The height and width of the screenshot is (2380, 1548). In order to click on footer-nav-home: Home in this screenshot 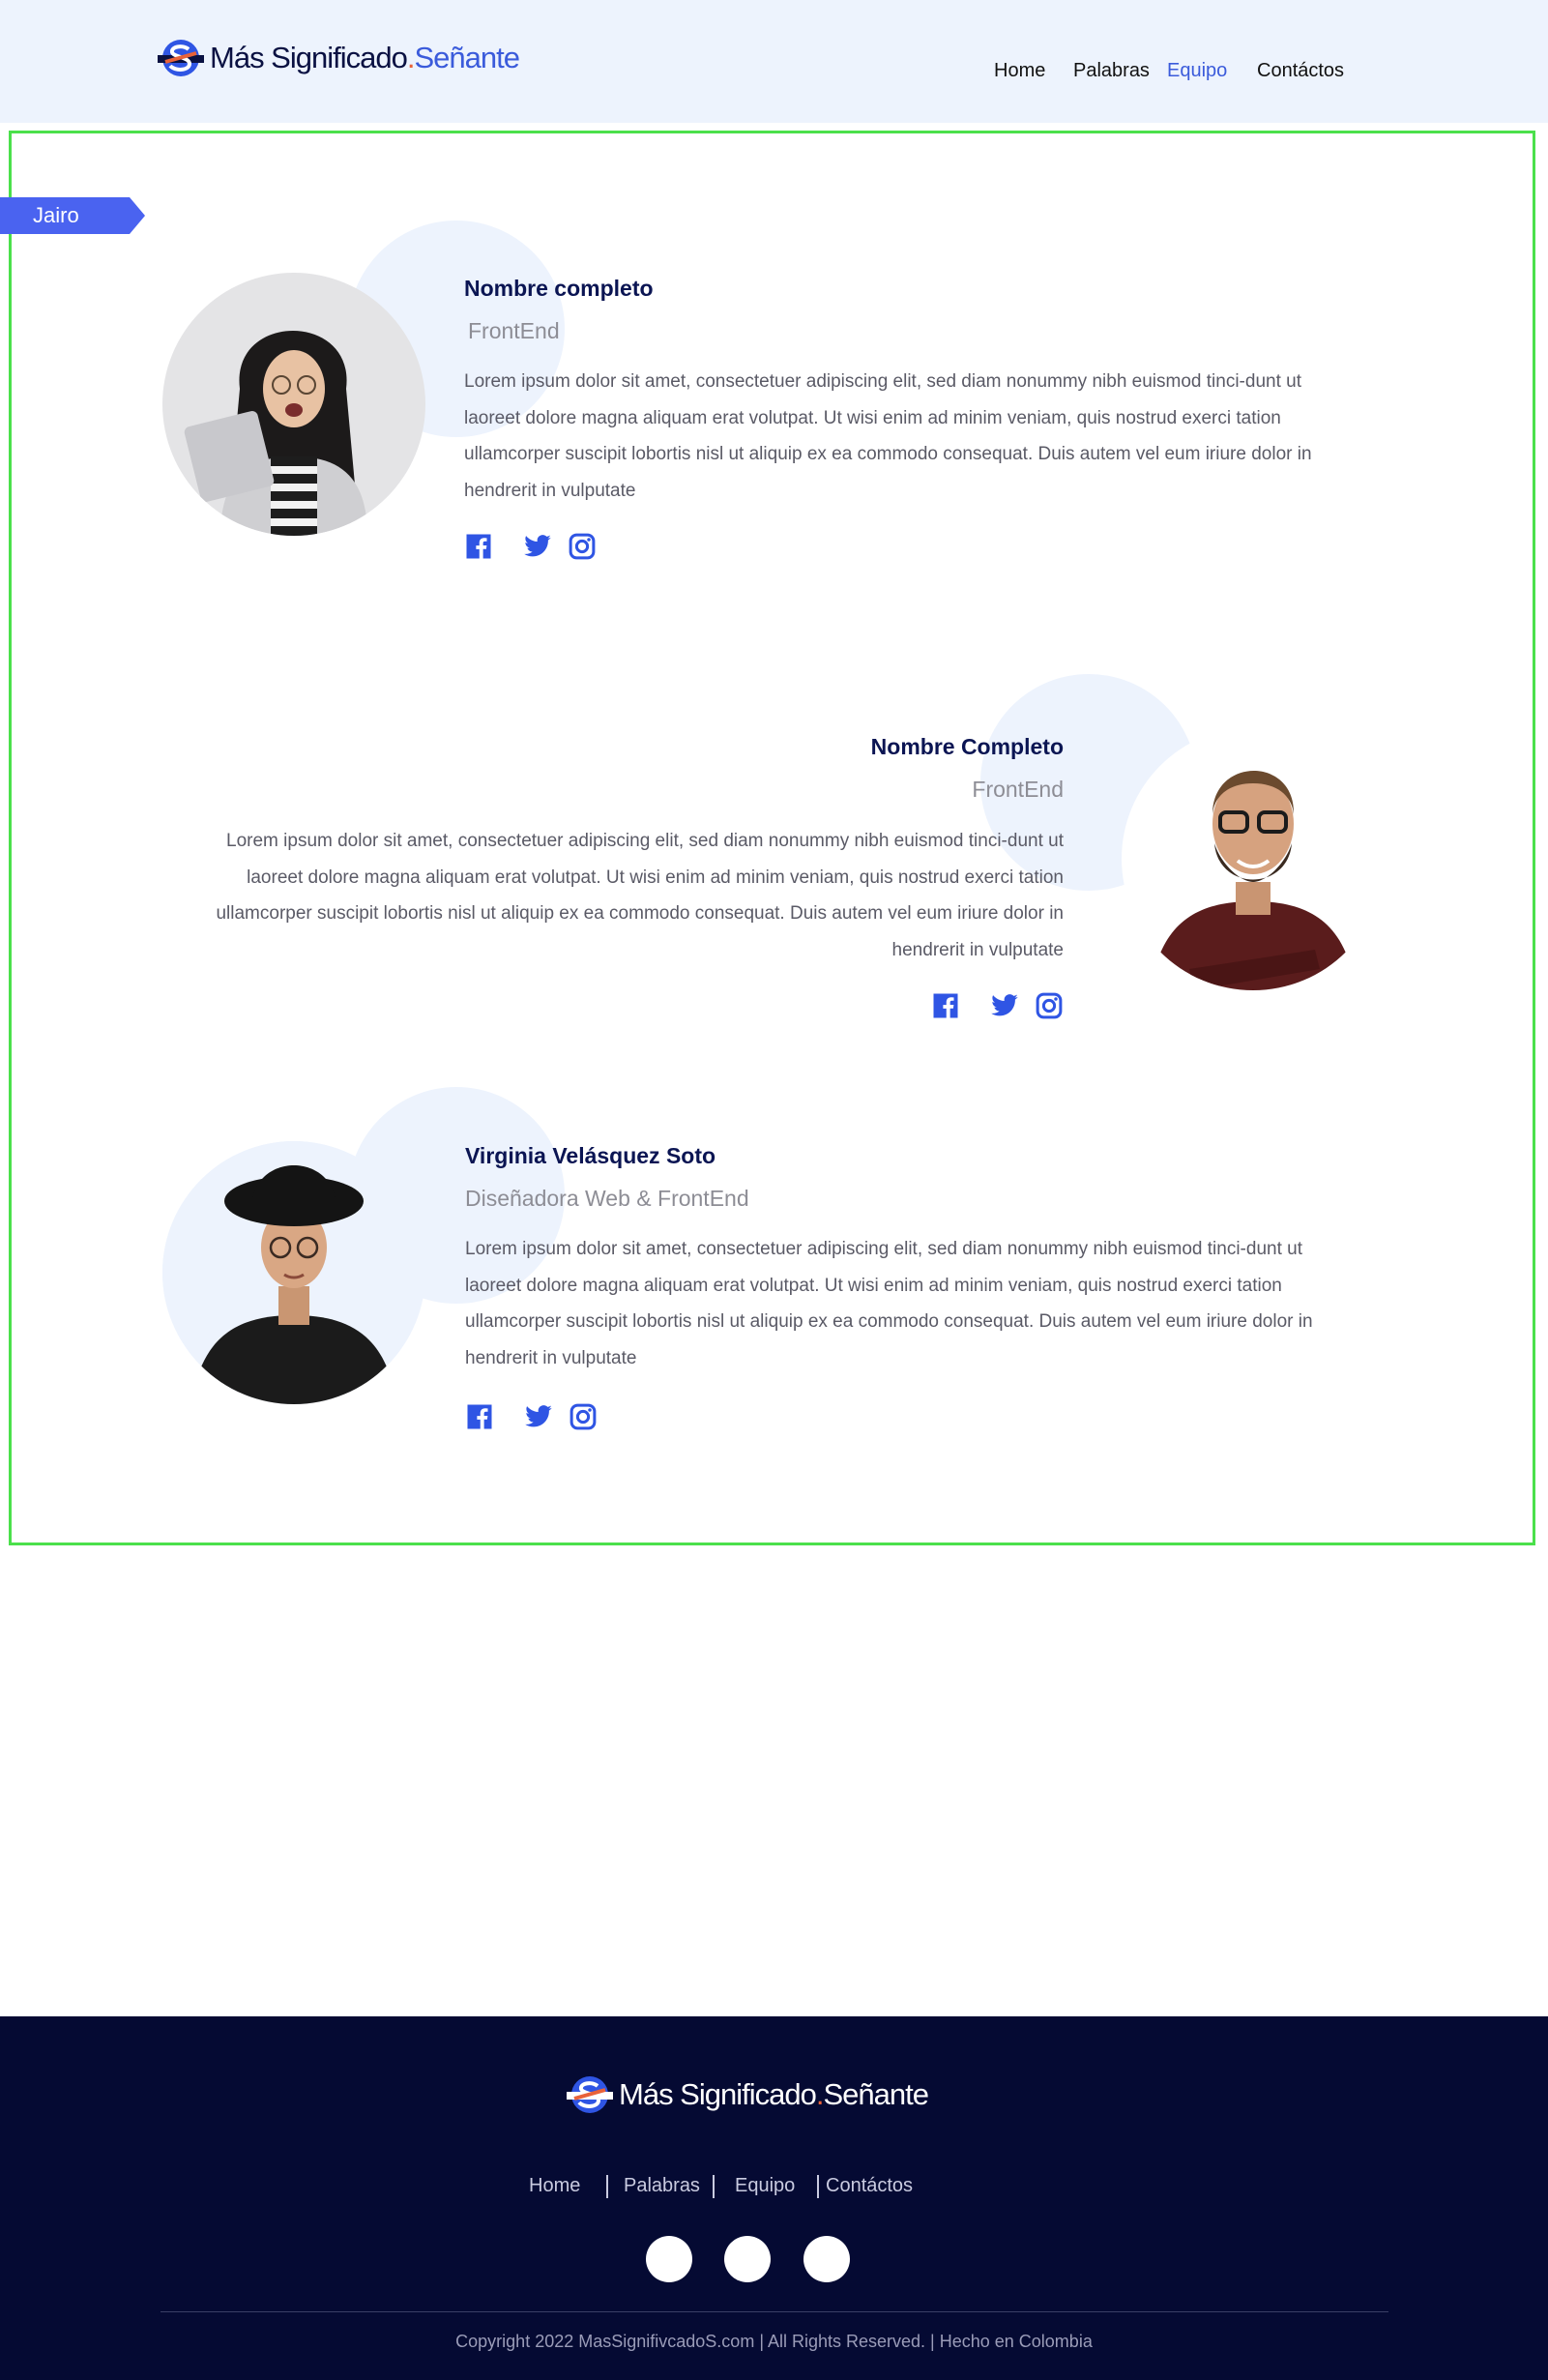, I will do `click(554, 2186)`.